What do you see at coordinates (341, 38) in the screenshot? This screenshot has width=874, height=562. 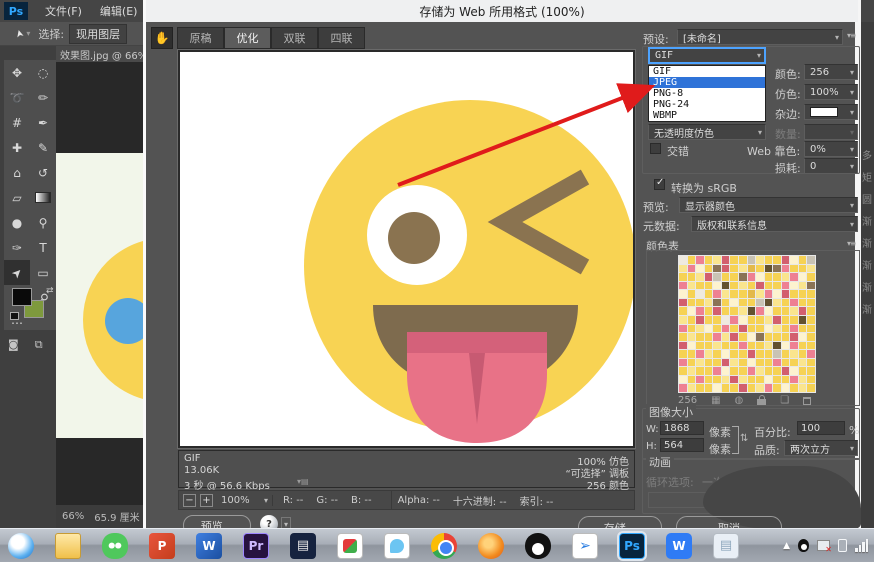 I see `tab-四联: 四联` at bounding box center [341, 38].